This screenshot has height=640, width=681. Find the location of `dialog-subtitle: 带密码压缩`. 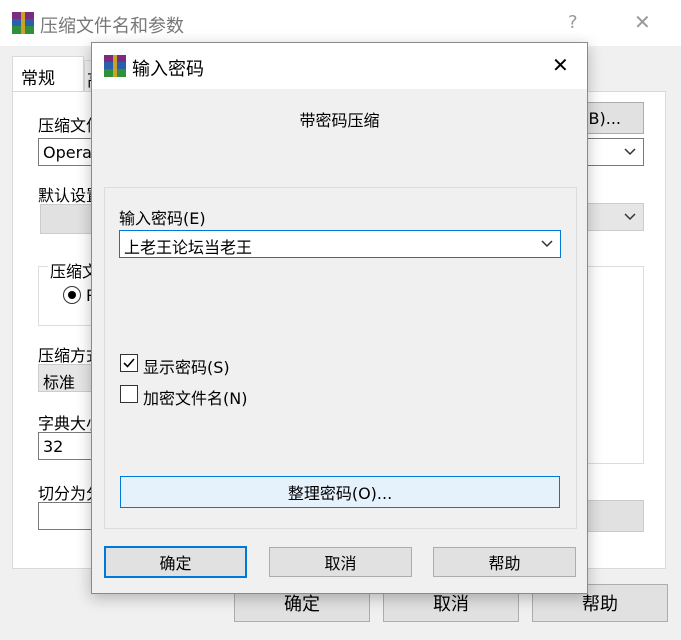

dialog-subtitle: 带密码压缩 is located at coordinates (339, 120).